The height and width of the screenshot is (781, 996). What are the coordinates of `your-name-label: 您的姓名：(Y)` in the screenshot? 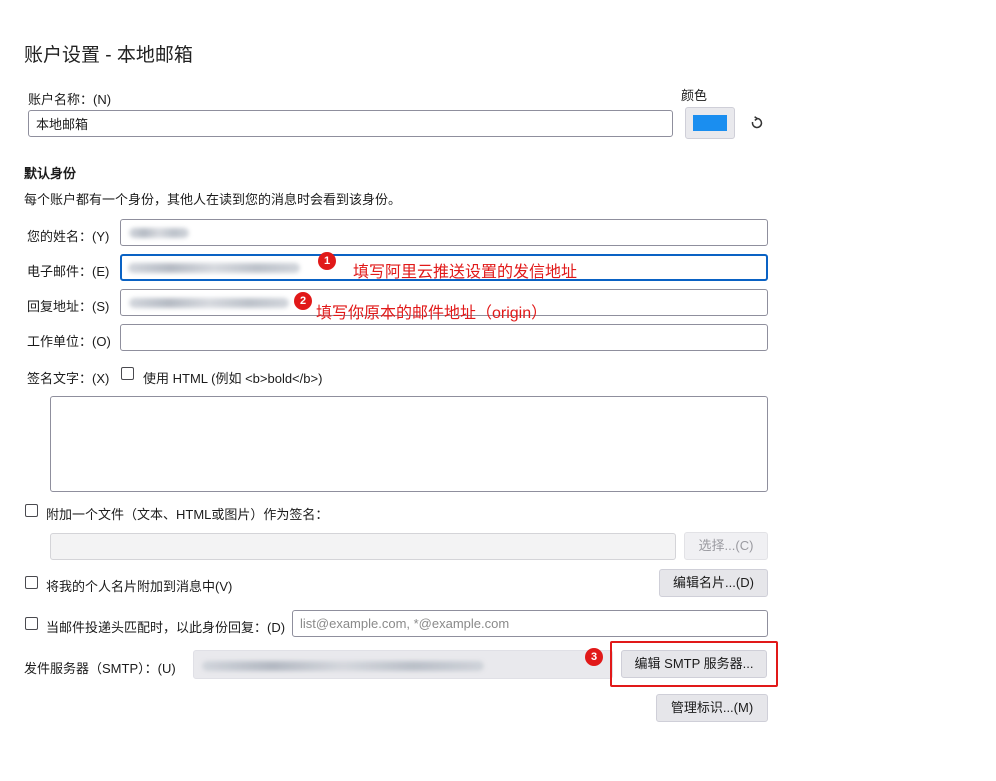 It's located at (68, 236).